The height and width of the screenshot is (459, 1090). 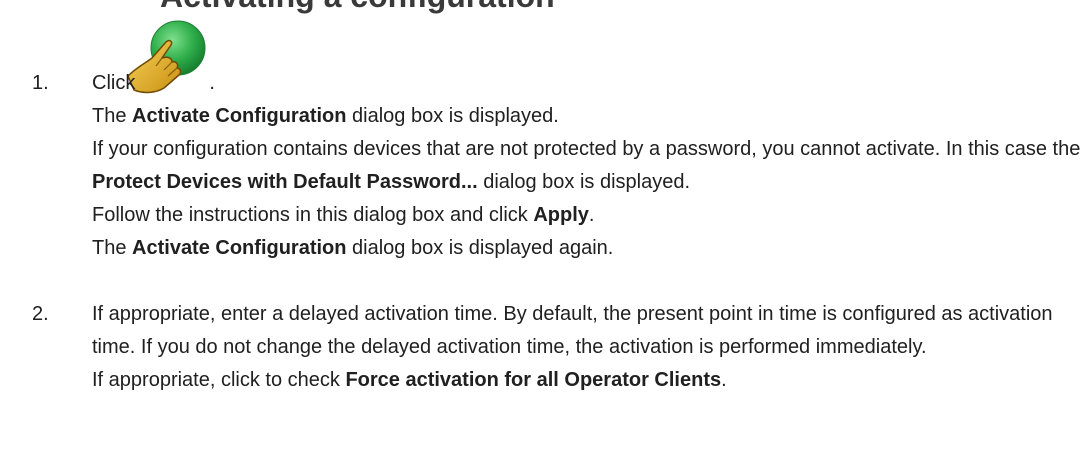 I want to click on step-number: 2., so click(x=40, y=314).